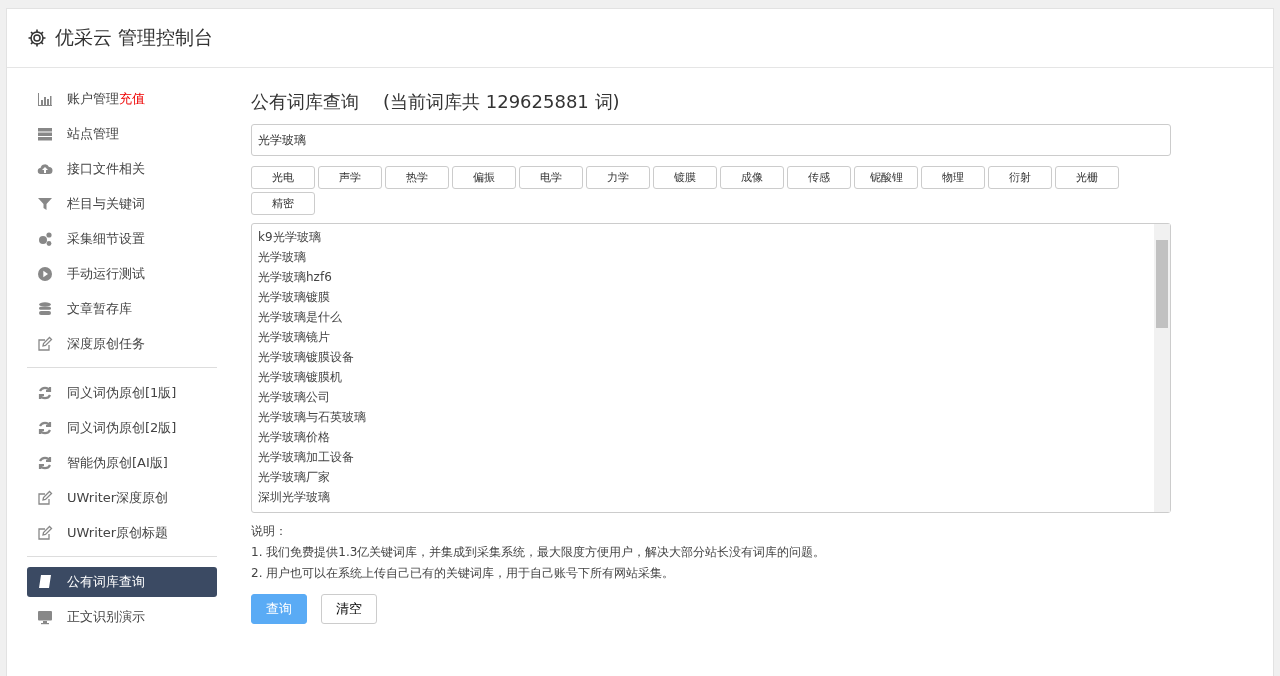 The height and width of the screenshot is (676, 1280). I want to click on tag-button: 铌酸锂, so click(886, 177).